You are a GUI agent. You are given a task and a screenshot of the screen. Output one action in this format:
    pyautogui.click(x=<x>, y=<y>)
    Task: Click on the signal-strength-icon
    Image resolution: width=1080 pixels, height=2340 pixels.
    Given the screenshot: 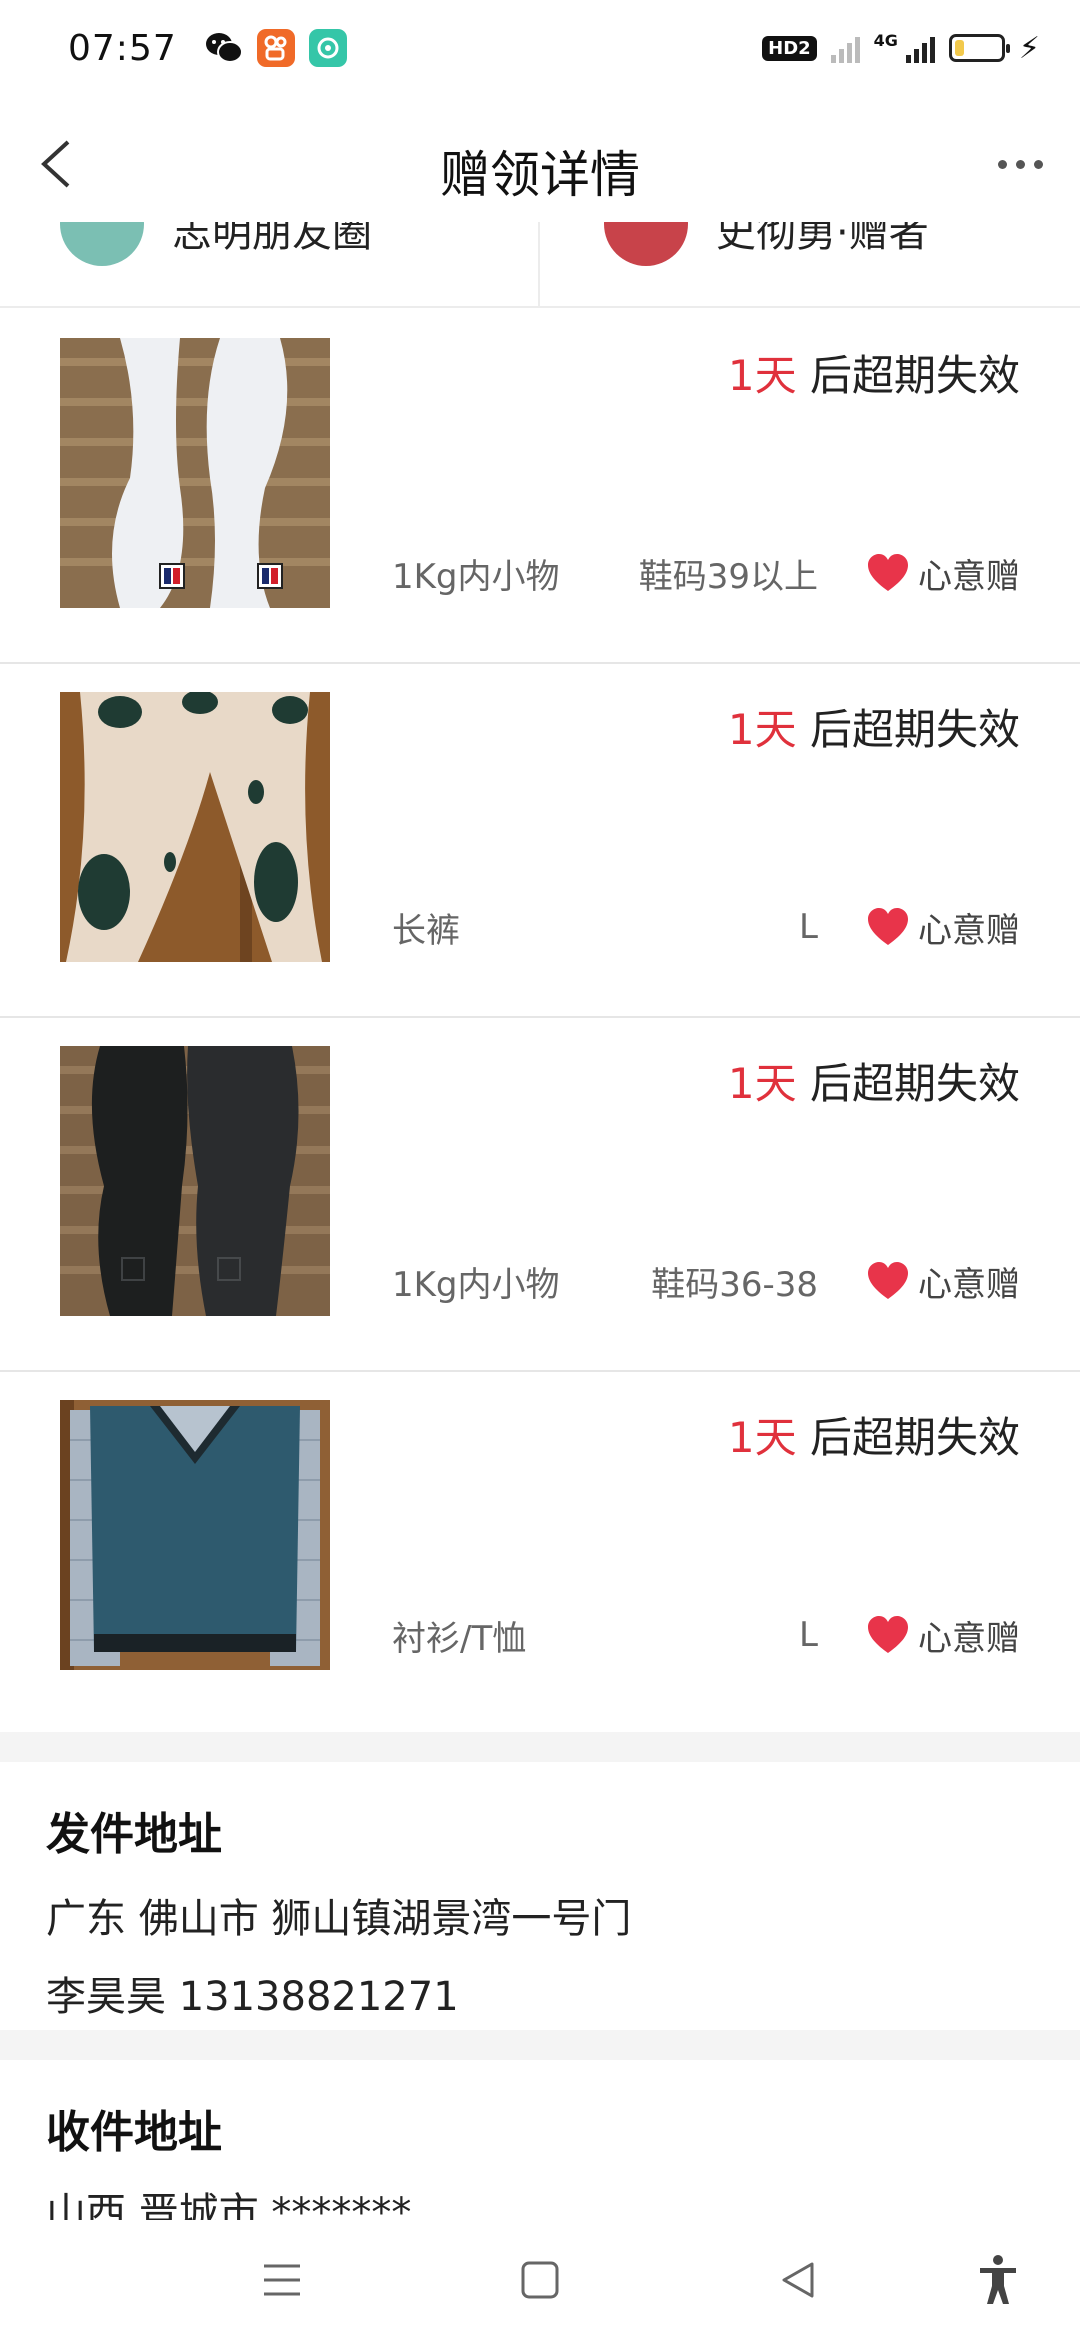 What is the action you would take?
    pyautogui.click(x=920, y=48)
    